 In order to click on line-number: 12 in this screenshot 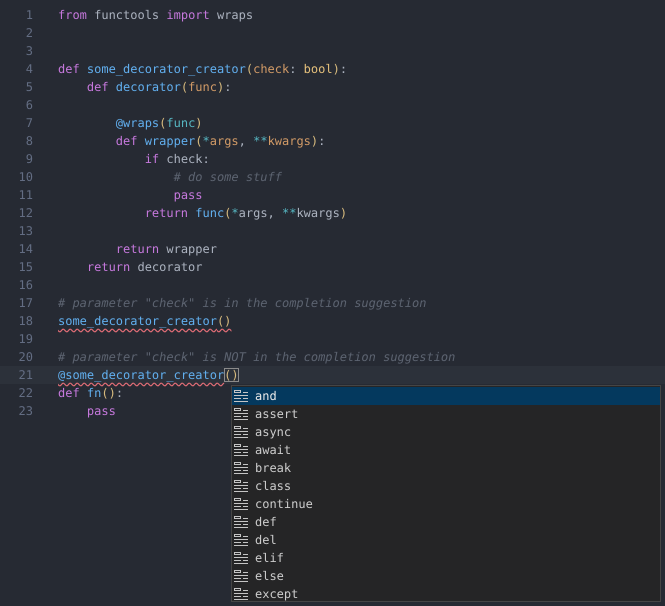, I will do `click(25, 213)`.